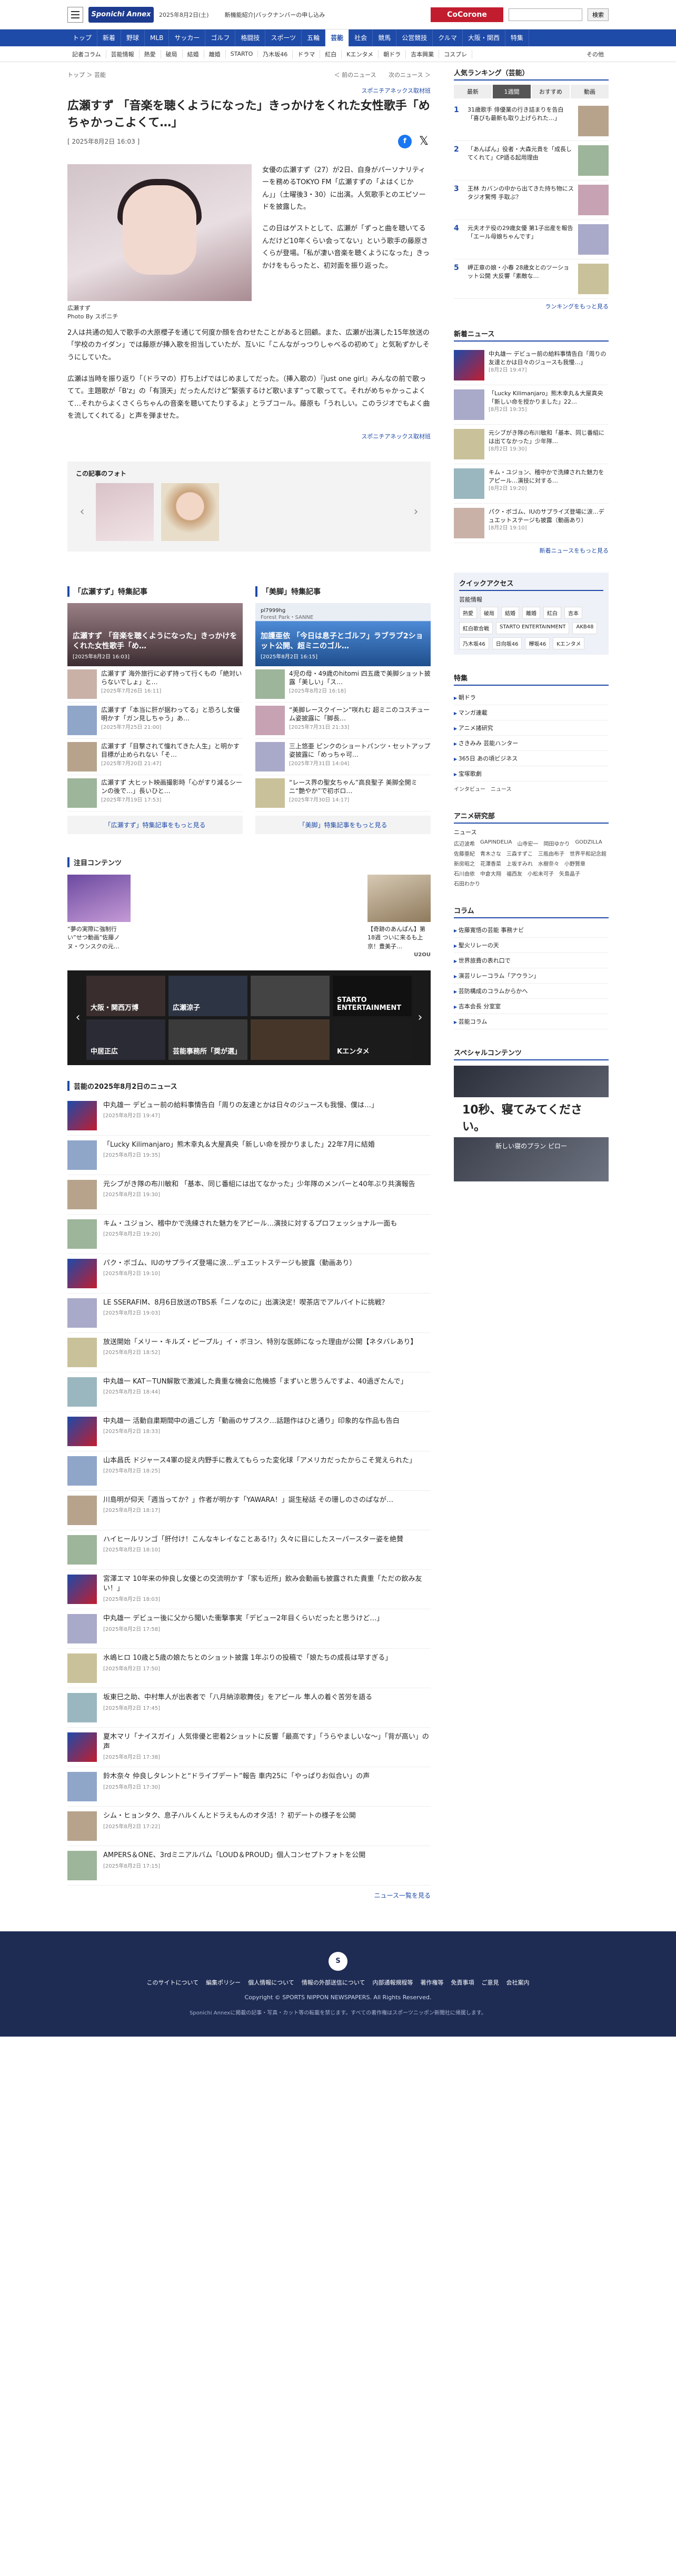  What do you see at coordinates (531, 161) in the screenshot?
I see `ranking-item: 2 「あんぱん」役者・大森元貴を「成長してくれて」CP語る起用理由` at bounding box center [531, 161].